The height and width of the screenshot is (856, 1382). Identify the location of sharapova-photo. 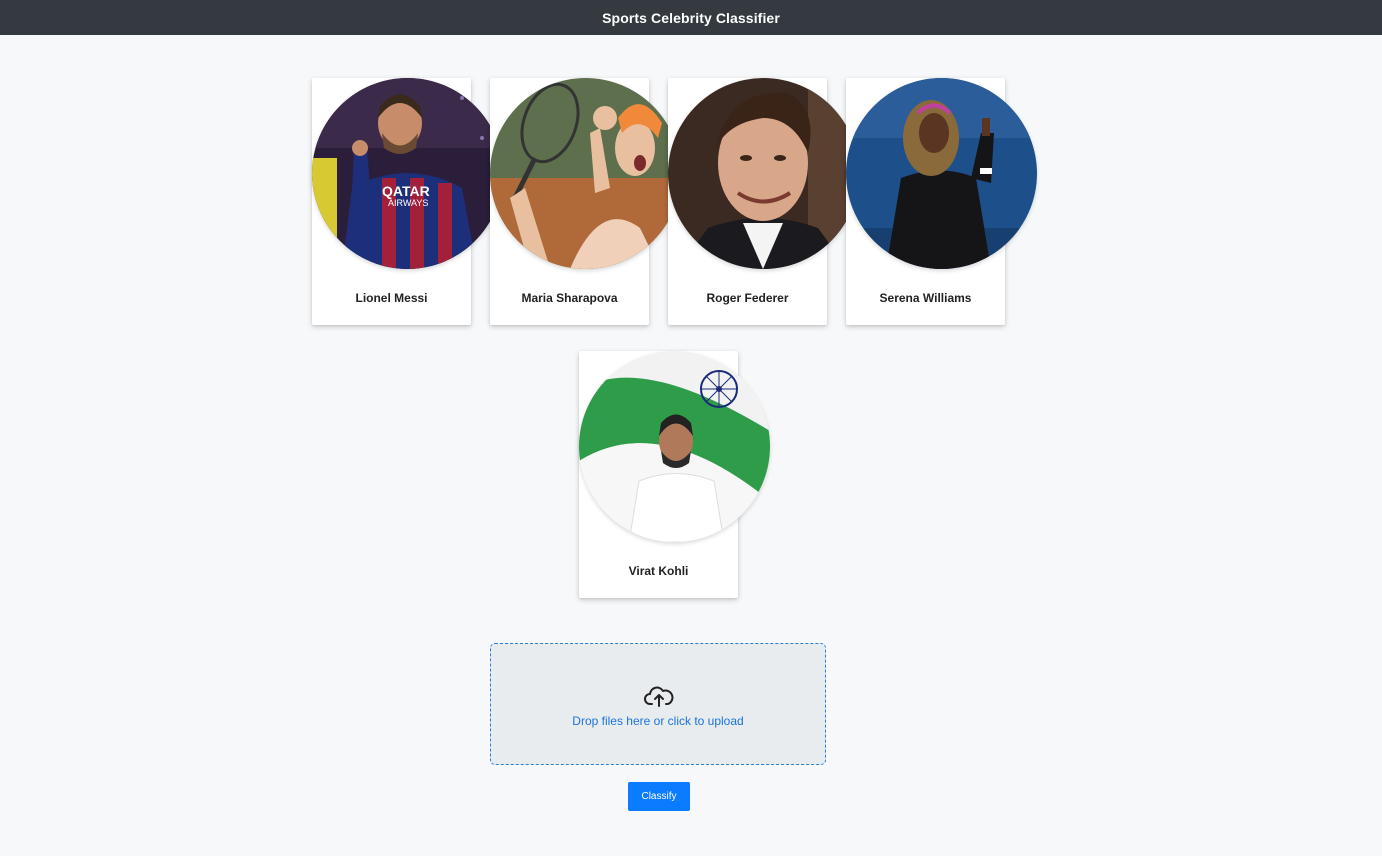
(585, 173).